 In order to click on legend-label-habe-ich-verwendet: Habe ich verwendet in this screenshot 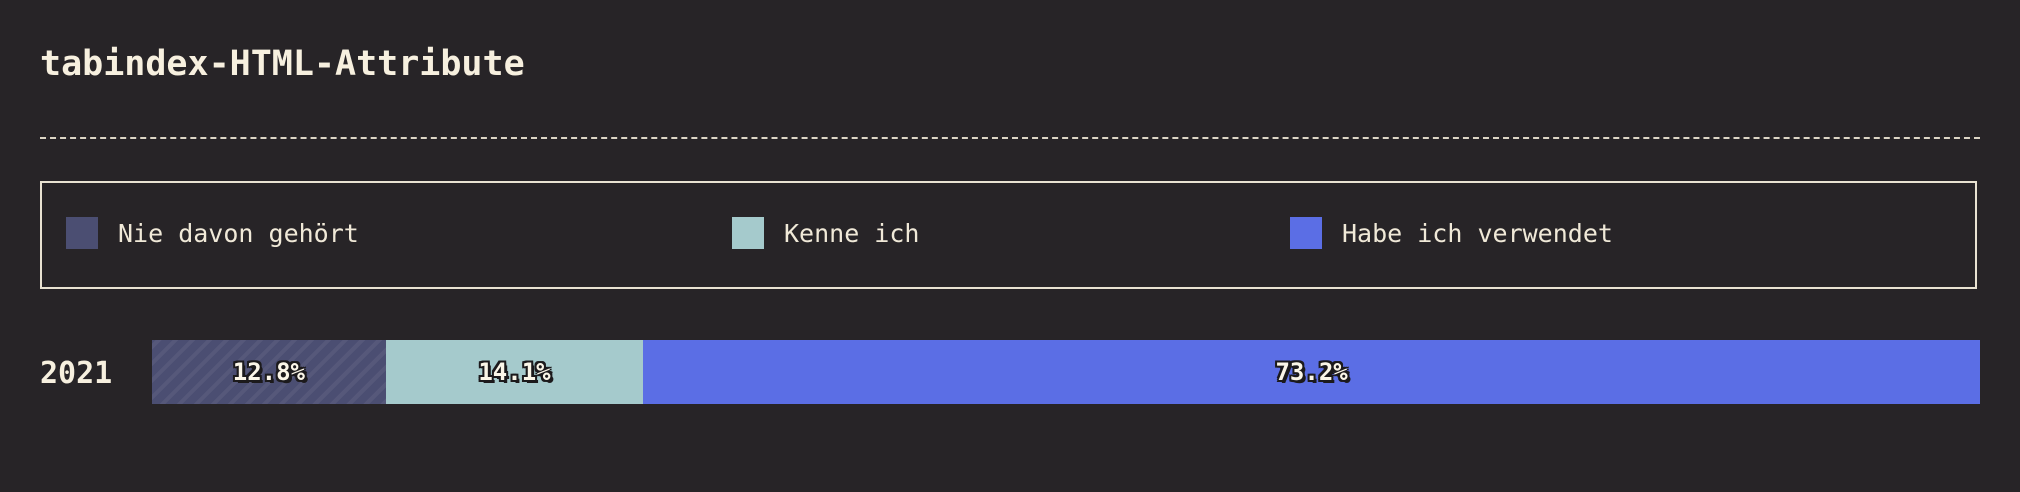, I will do `click(1477, 233)`.